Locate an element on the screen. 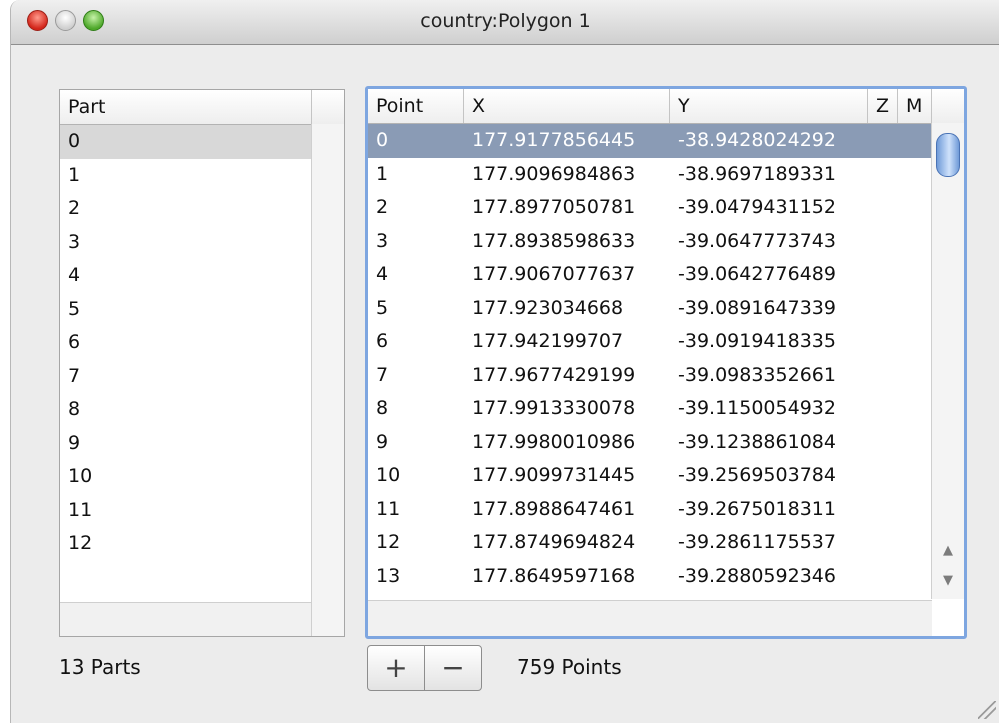  table-row: 4 is located at coordinates (186, 276).